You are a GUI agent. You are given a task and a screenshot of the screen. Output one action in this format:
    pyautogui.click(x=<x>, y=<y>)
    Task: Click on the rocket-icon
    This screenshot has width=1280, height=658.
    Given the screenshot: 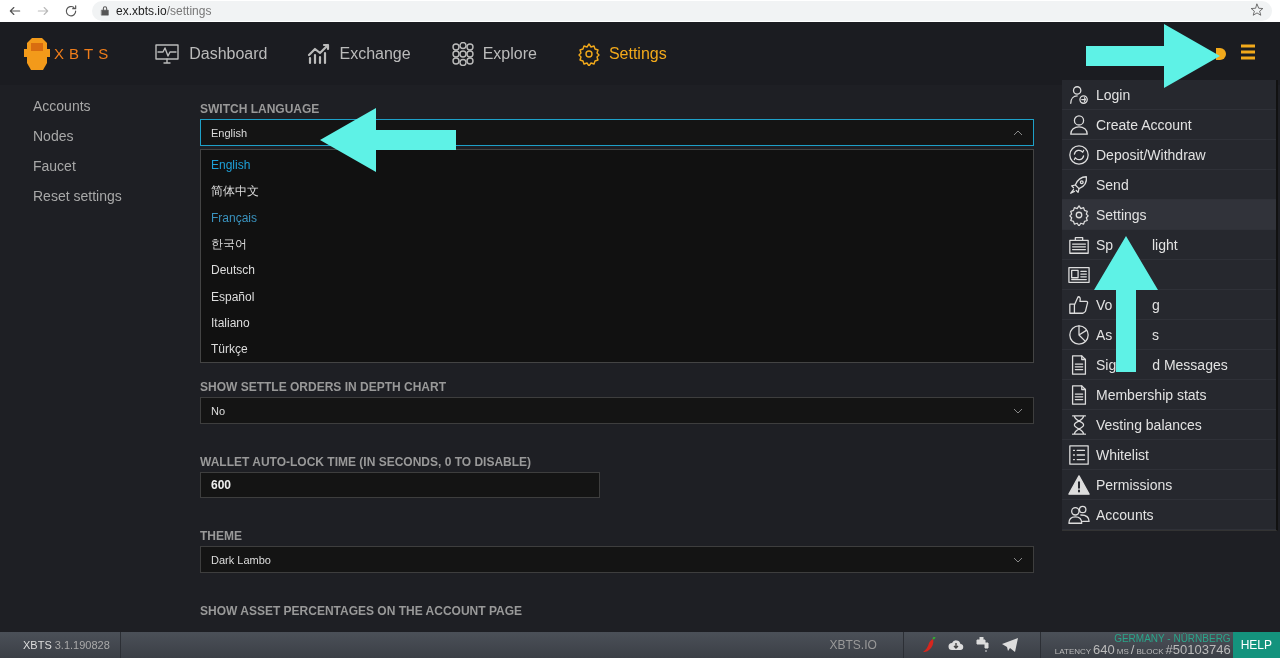 What is the action you would take?
    pyautogui.click(x=1079, y=184)
    